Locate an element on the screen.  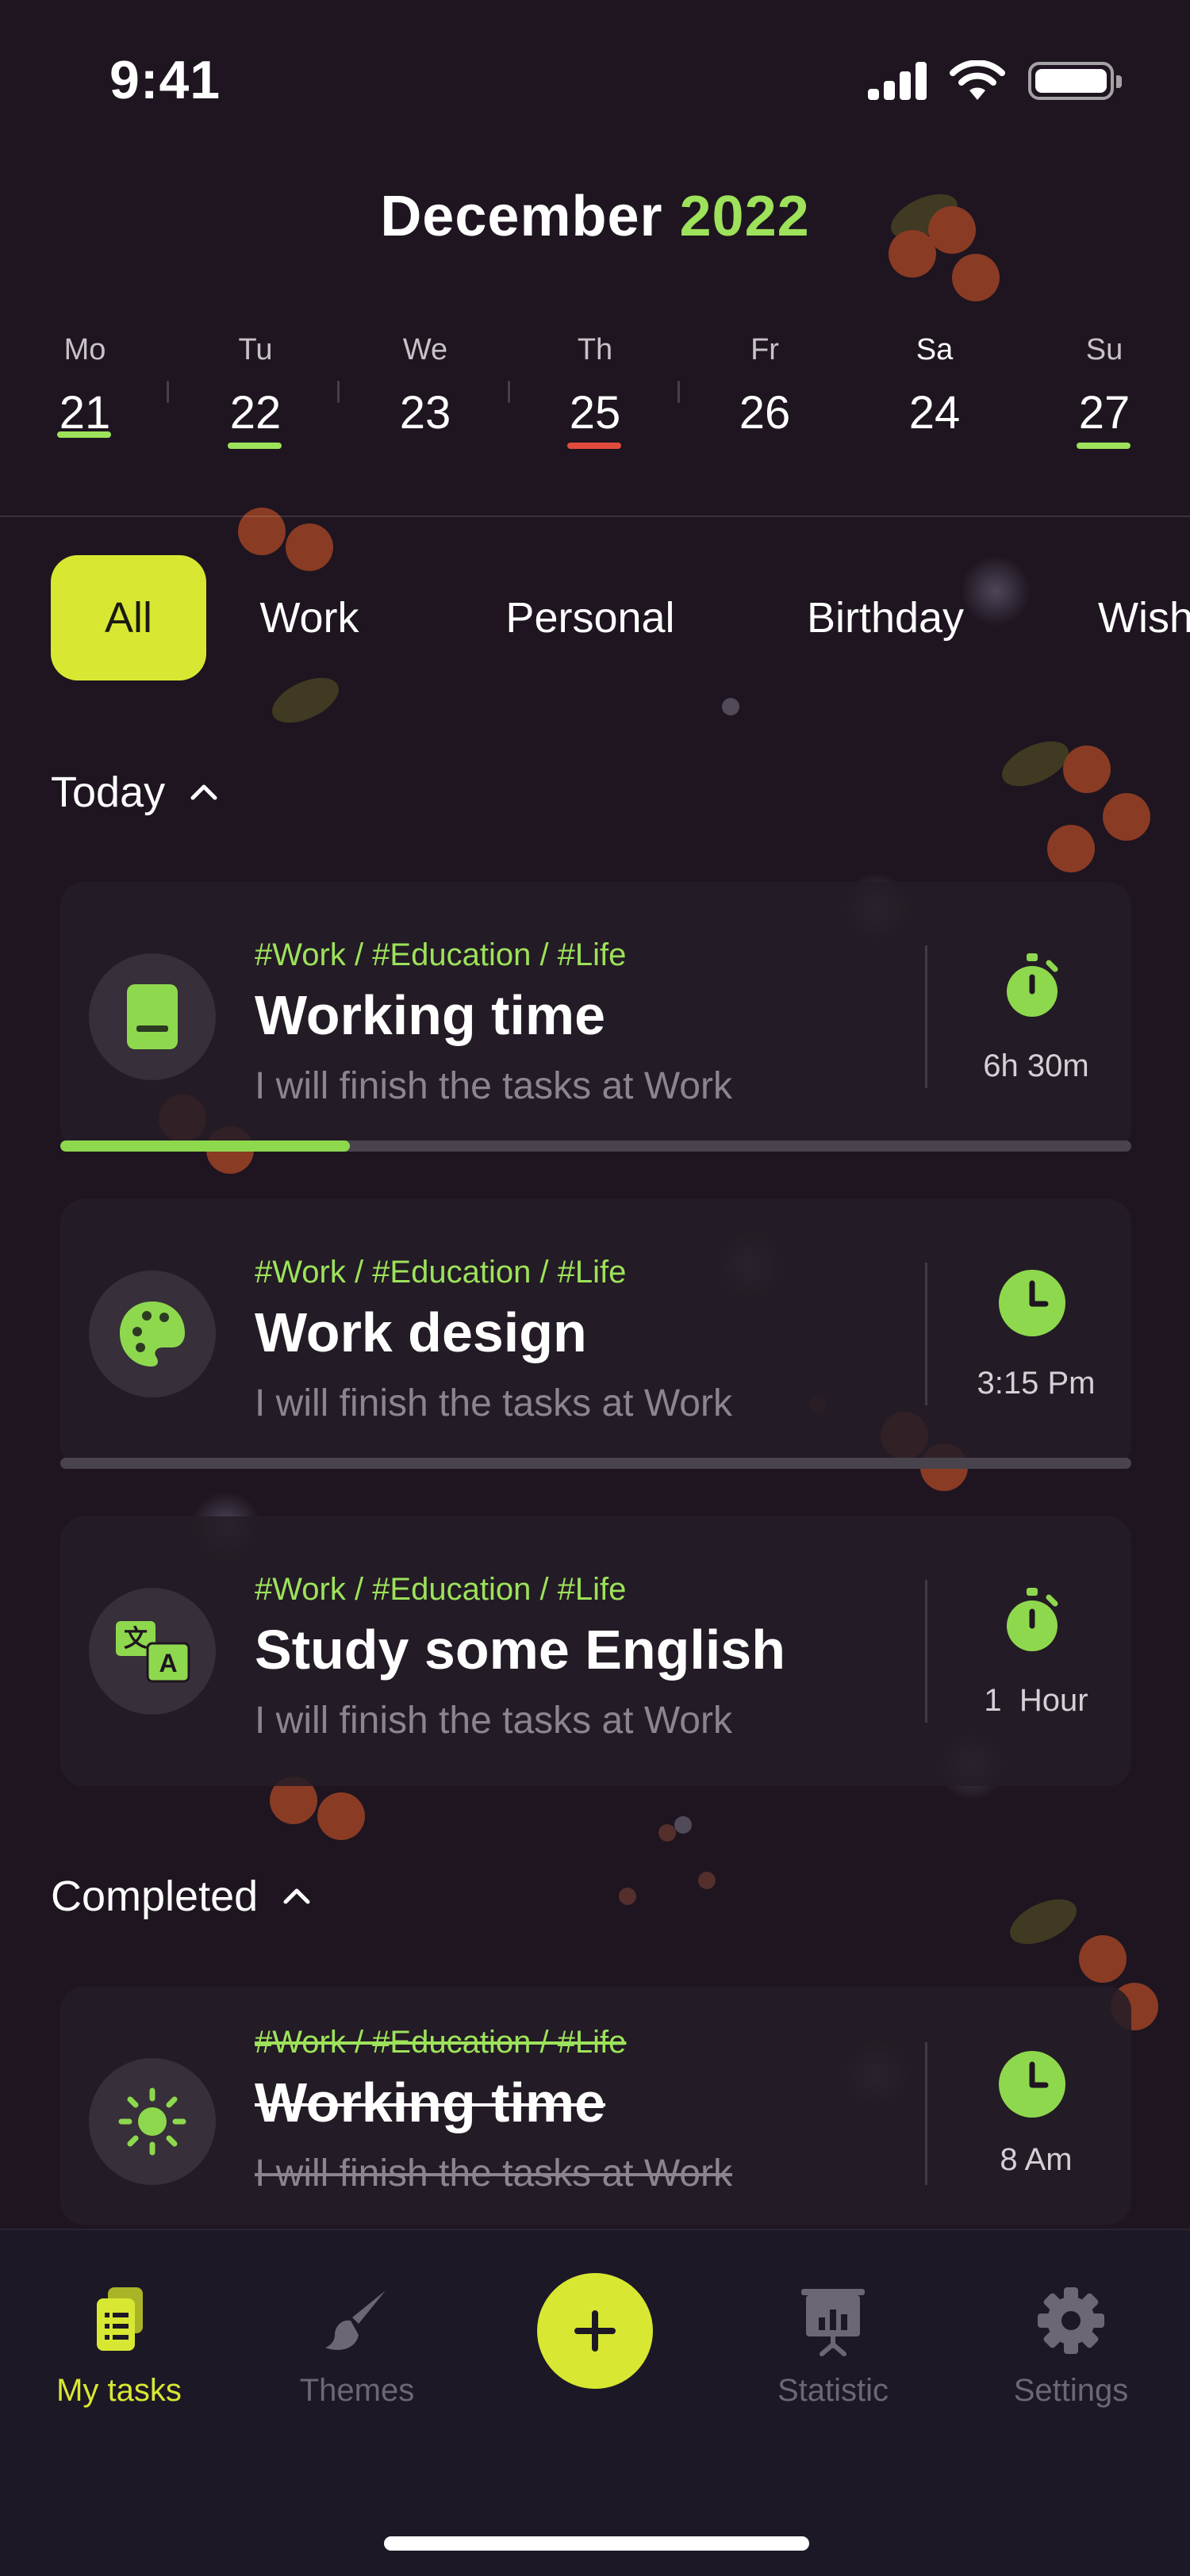
day-number: 26 is located at coordinates (765, 413).